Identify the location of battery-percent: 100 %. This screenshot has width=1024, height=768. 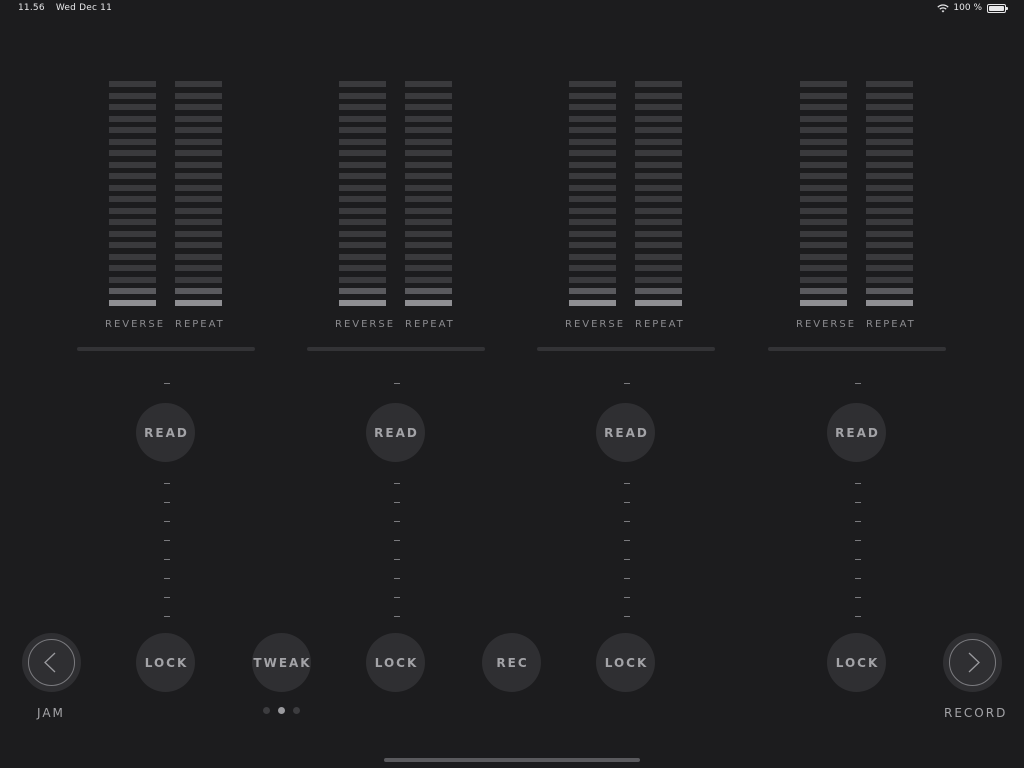
(967, 8).